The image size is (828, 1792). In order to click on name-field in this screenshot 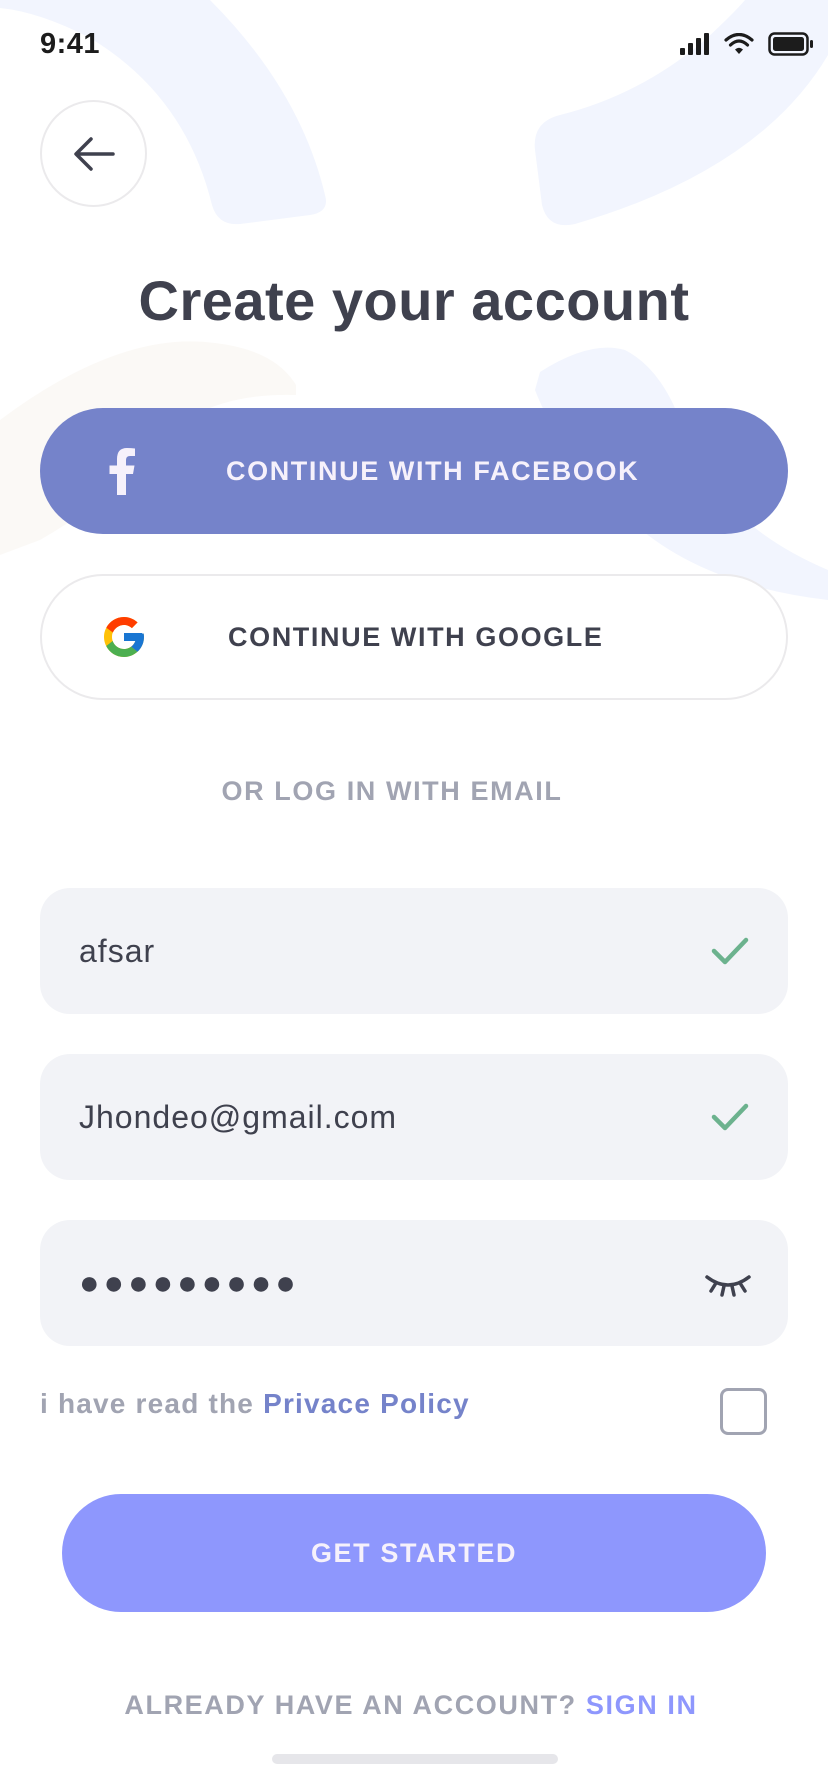, I will do `click(414, 951)`.